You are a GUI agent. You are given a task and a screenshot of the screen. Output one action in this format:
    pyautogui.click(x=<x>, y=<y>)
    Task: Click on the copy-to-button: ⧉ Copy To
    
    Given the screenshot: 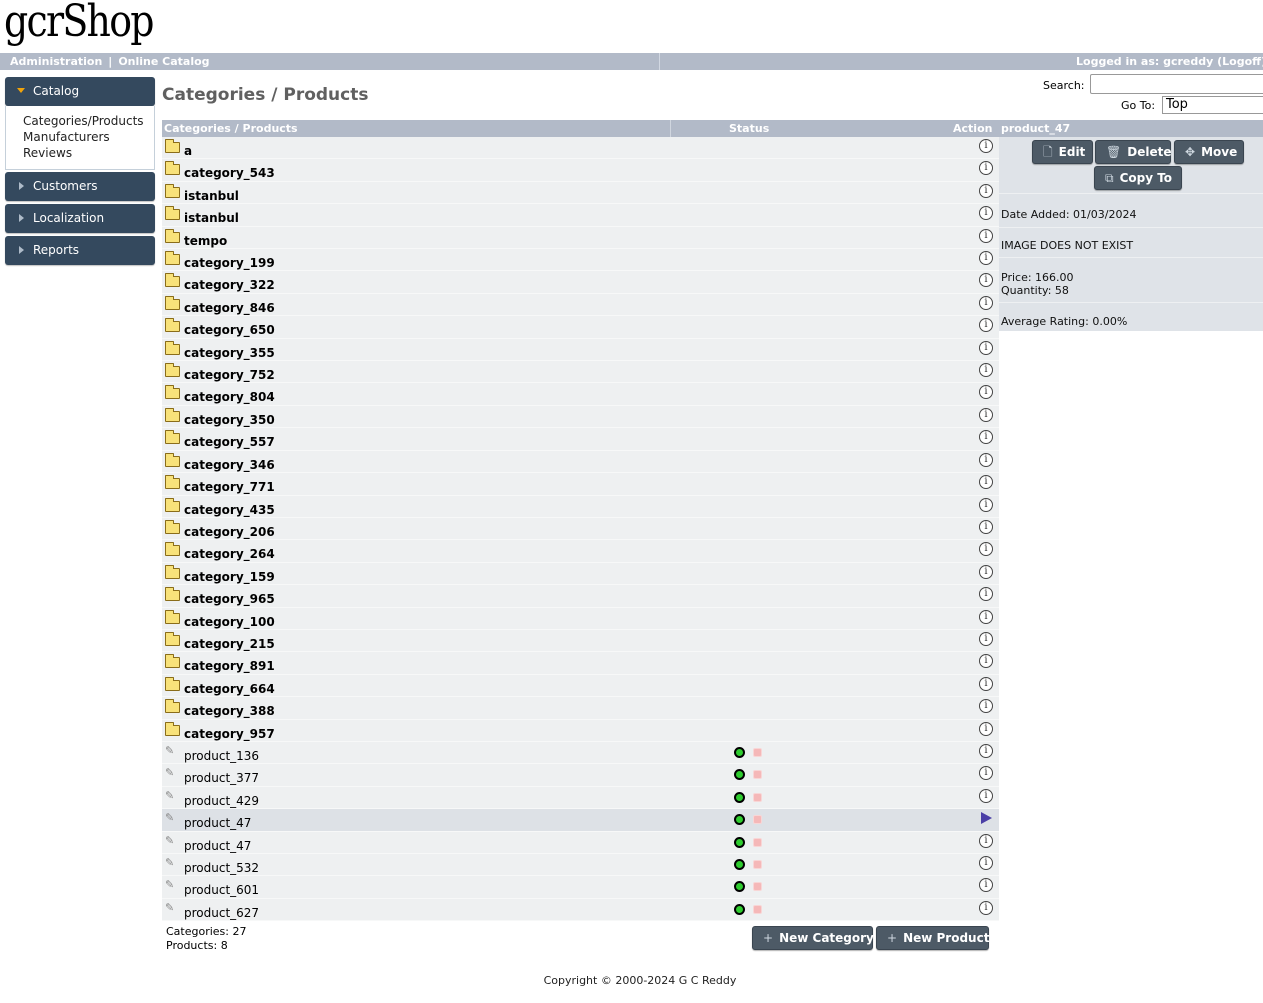 What is the action you would take?
    pyautogui.click(x=1138, y=178)
    